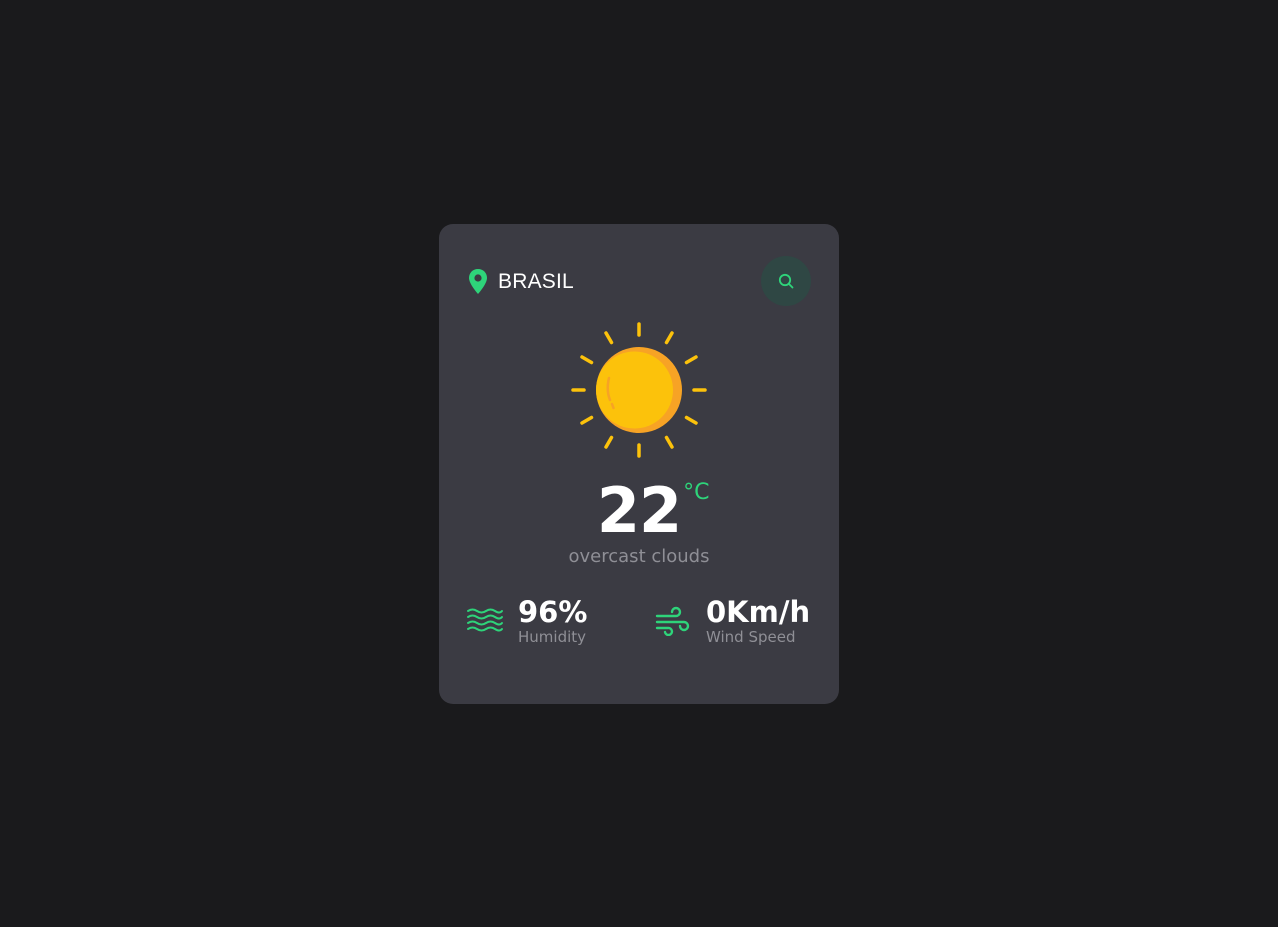 Image resolution: width=1278 pixels, height=927 pixels. I want to click on wind-speed-stat: 0Km/h Wind Speed, so click(732, 621).